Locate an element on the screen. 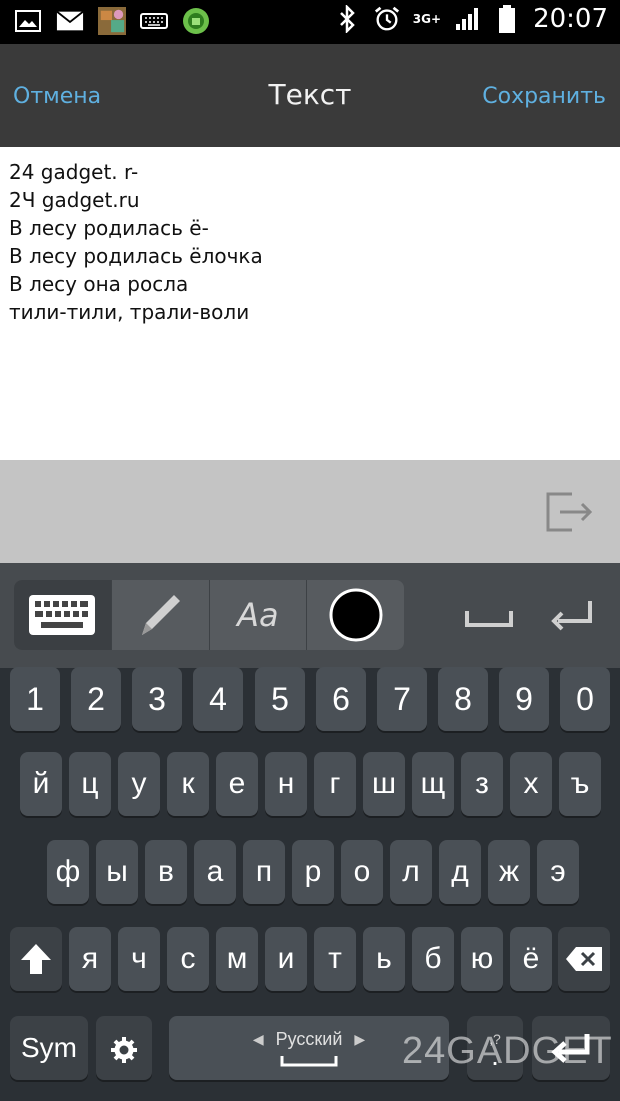  key-letter: в is located at coordinates (166, 872).